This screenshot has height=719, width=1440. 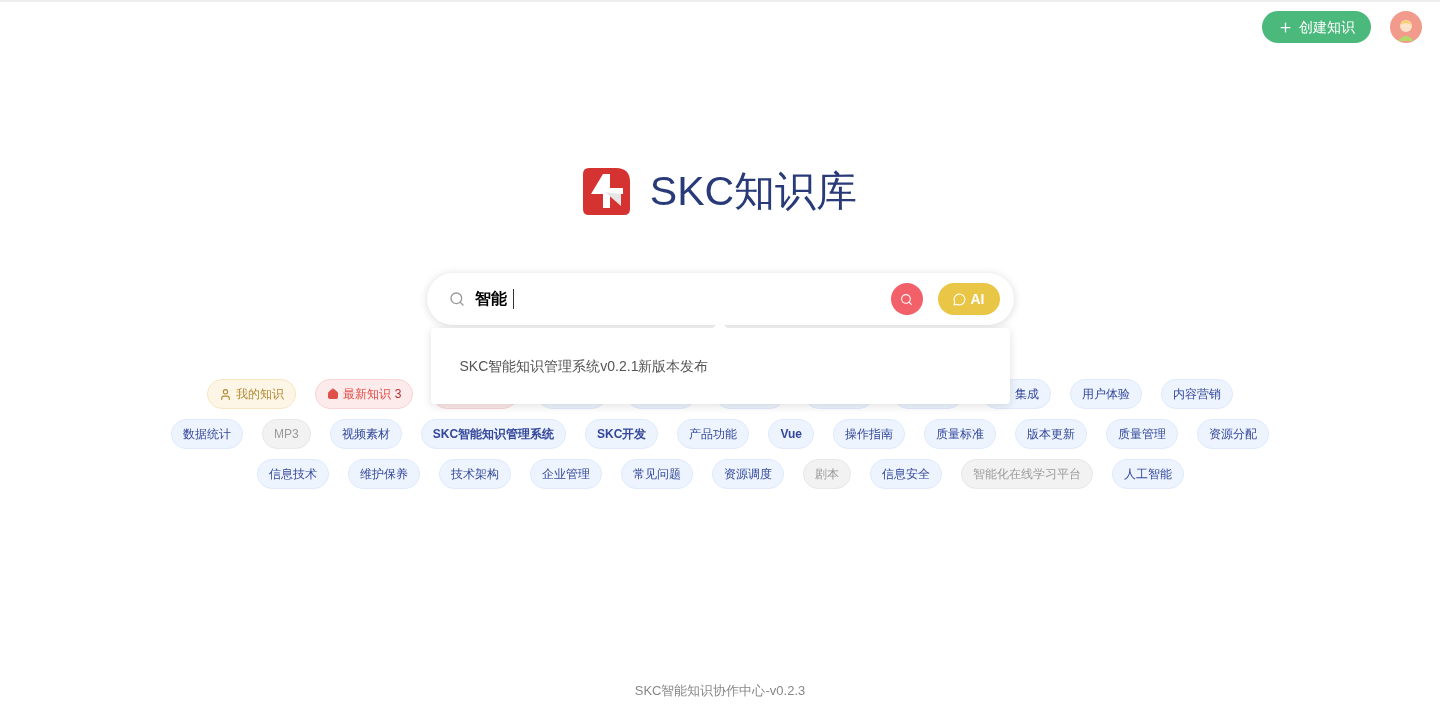 What do you see at coordinates (753, 191) in the screenshot?
I see `site-title: SKC知识库` at bounding box center [753, 191].